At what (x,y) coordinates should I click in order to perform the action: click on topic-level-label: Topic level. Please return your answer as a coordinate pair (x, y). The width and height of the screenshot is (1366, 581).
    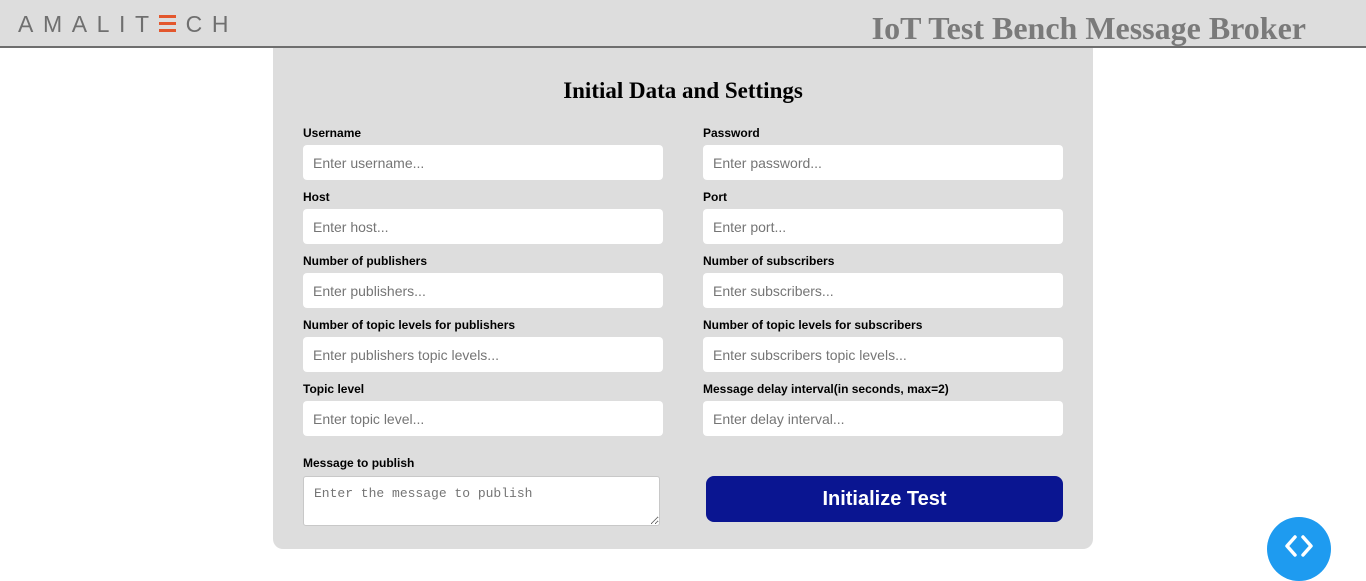
    Looking at the image, I should click on (334, 389).